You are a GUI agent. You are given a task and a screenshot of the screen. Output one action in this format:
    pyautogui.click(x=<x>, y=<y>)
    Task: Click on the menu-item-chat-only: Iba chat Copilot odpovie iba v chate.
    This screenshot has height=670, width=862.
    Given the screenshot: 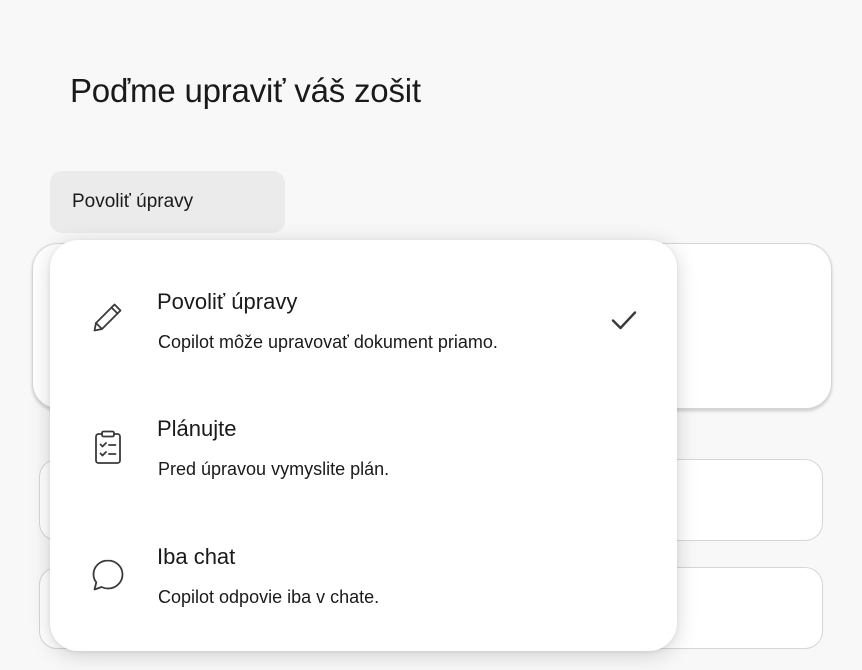 What is the action you would take?
    pyautogui.click(x=363, y=581)
    